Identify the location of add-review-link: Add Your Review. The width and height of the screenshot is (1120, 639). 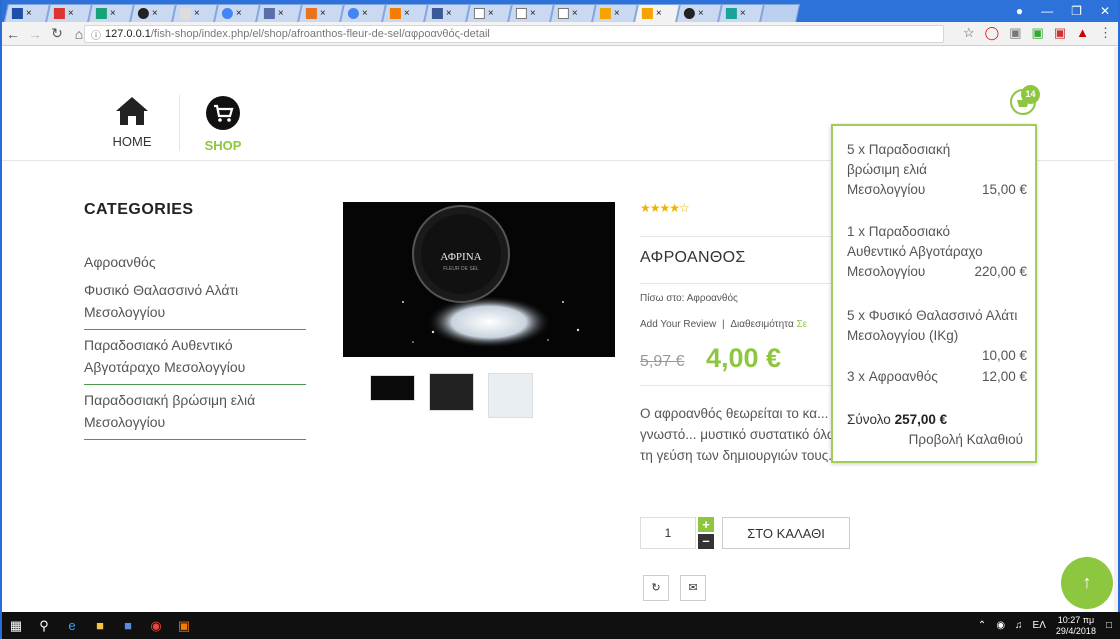
(678, 324).